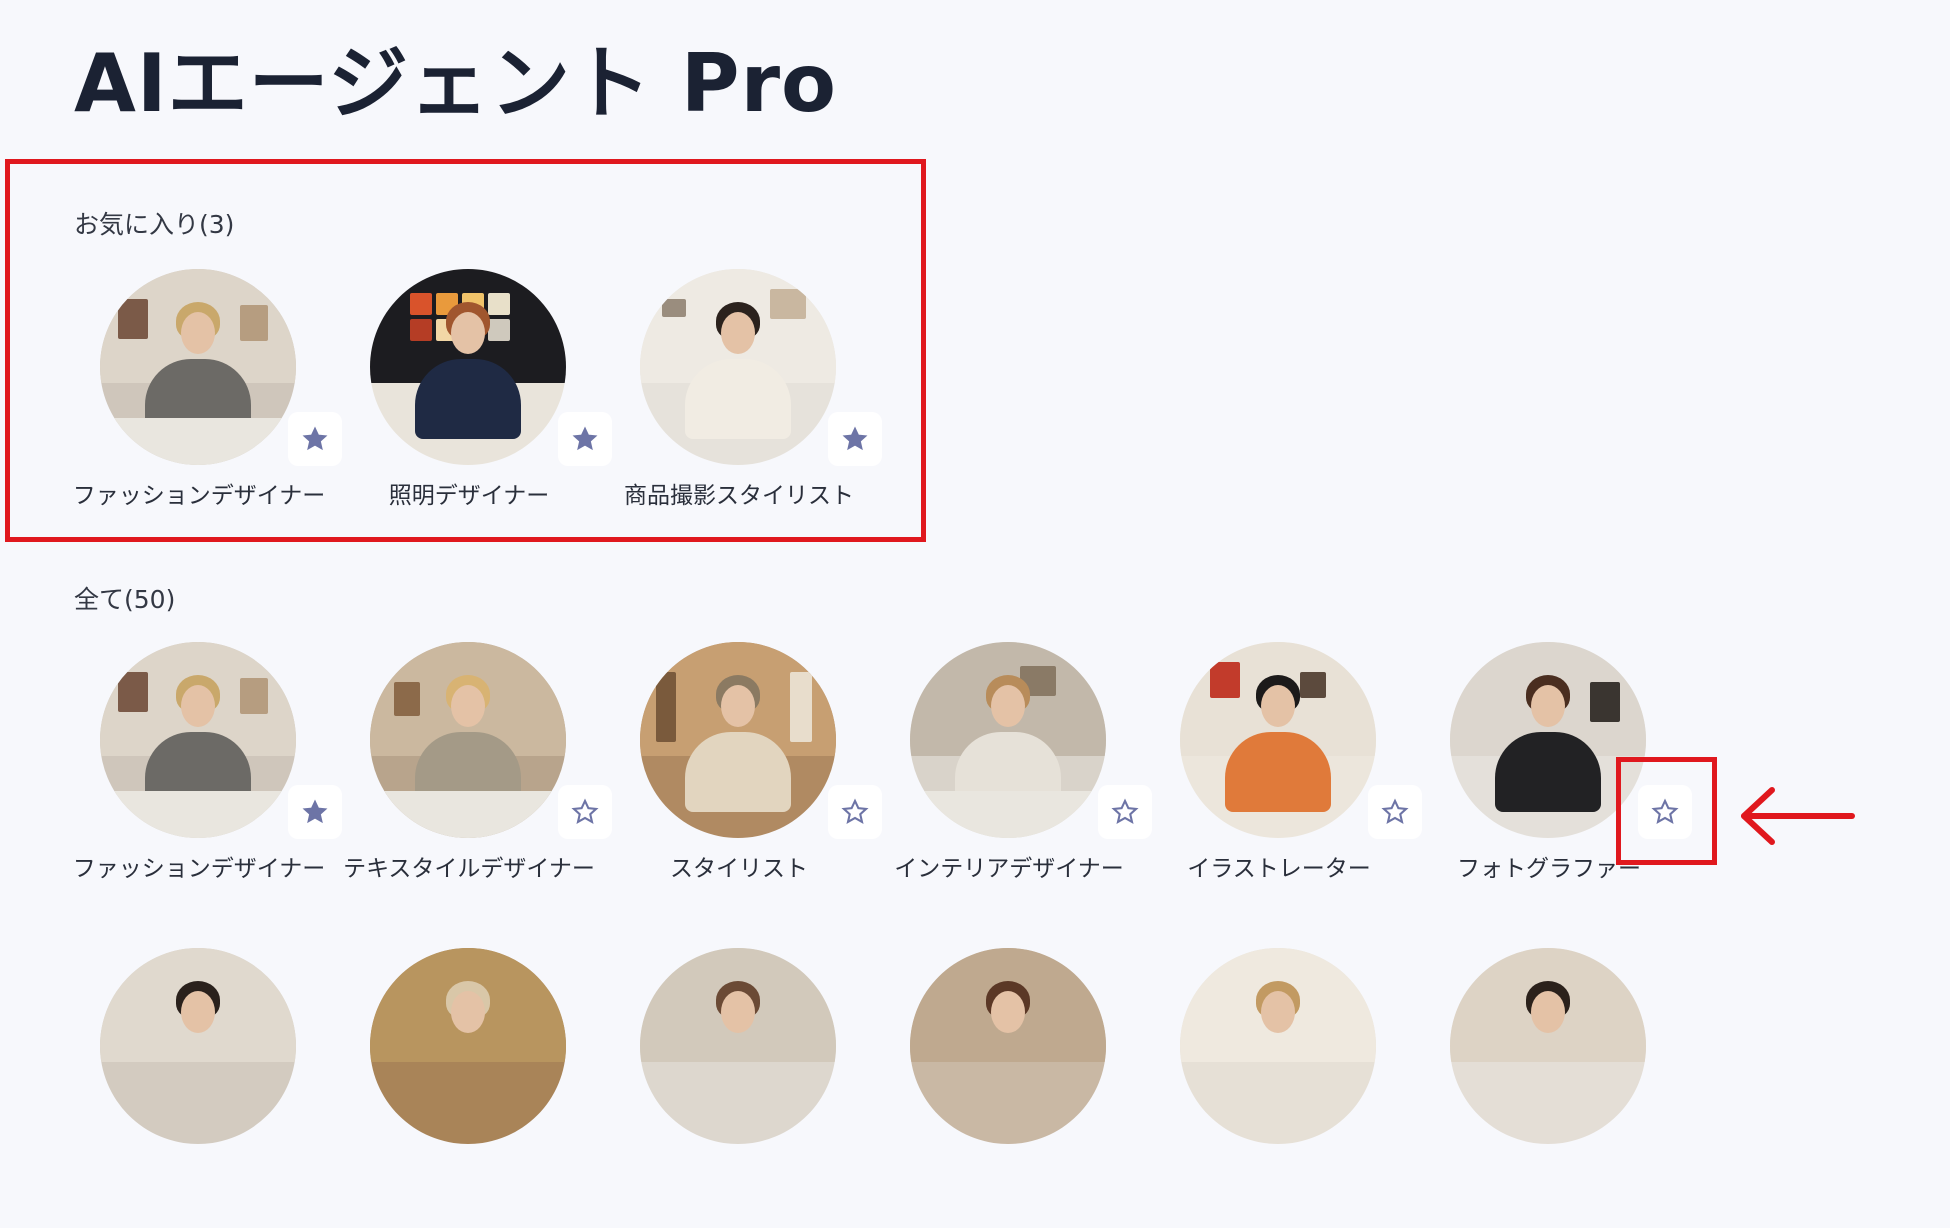 Image resolution: width=1950 pixels, height=1228 pixels. Describe the element at coordinates (199, 869) in the screenshot. I see `agent-name: ファッションデザイナー` at that location.